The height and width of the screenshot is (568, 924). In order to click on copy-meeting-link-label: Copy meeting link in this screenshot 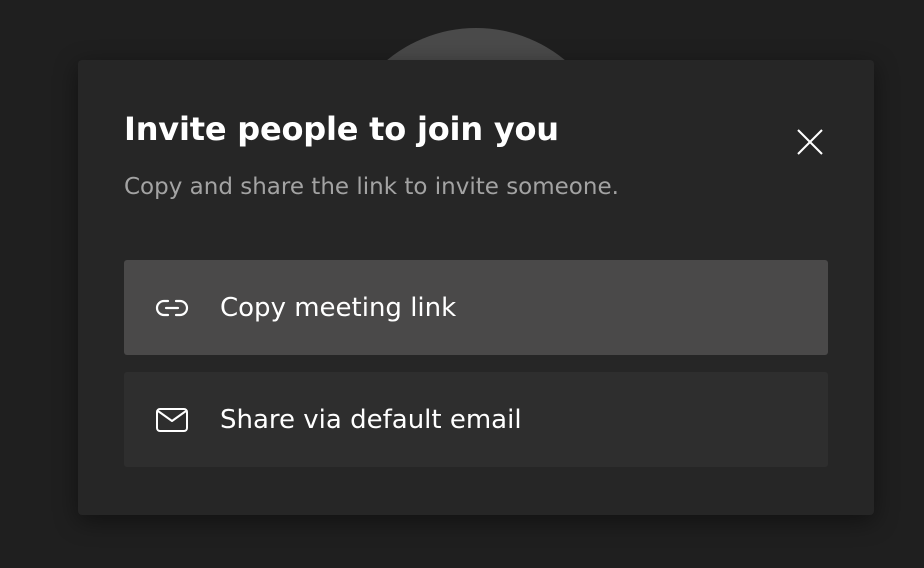, I will do `click(338, 307)`.